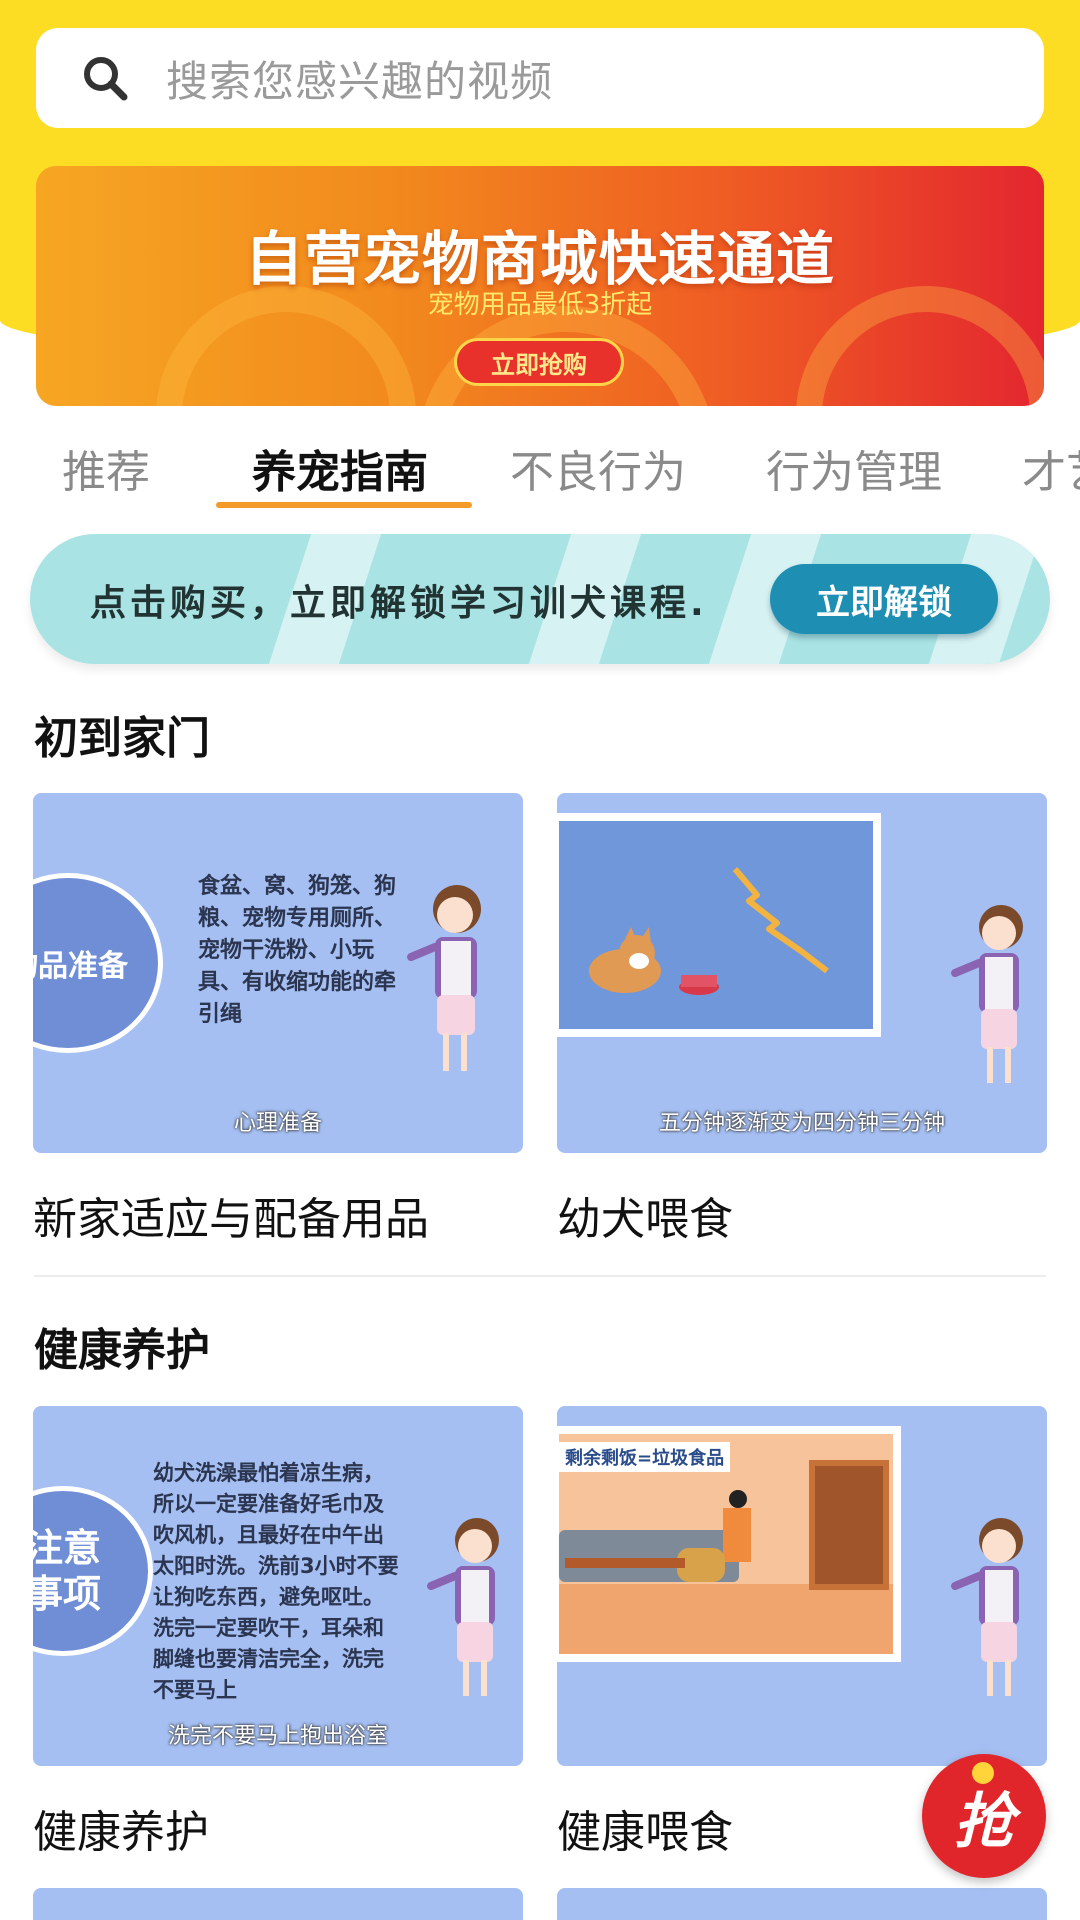  I want to click on thumbnail-caption: 心理准备, so click(277, 1123).